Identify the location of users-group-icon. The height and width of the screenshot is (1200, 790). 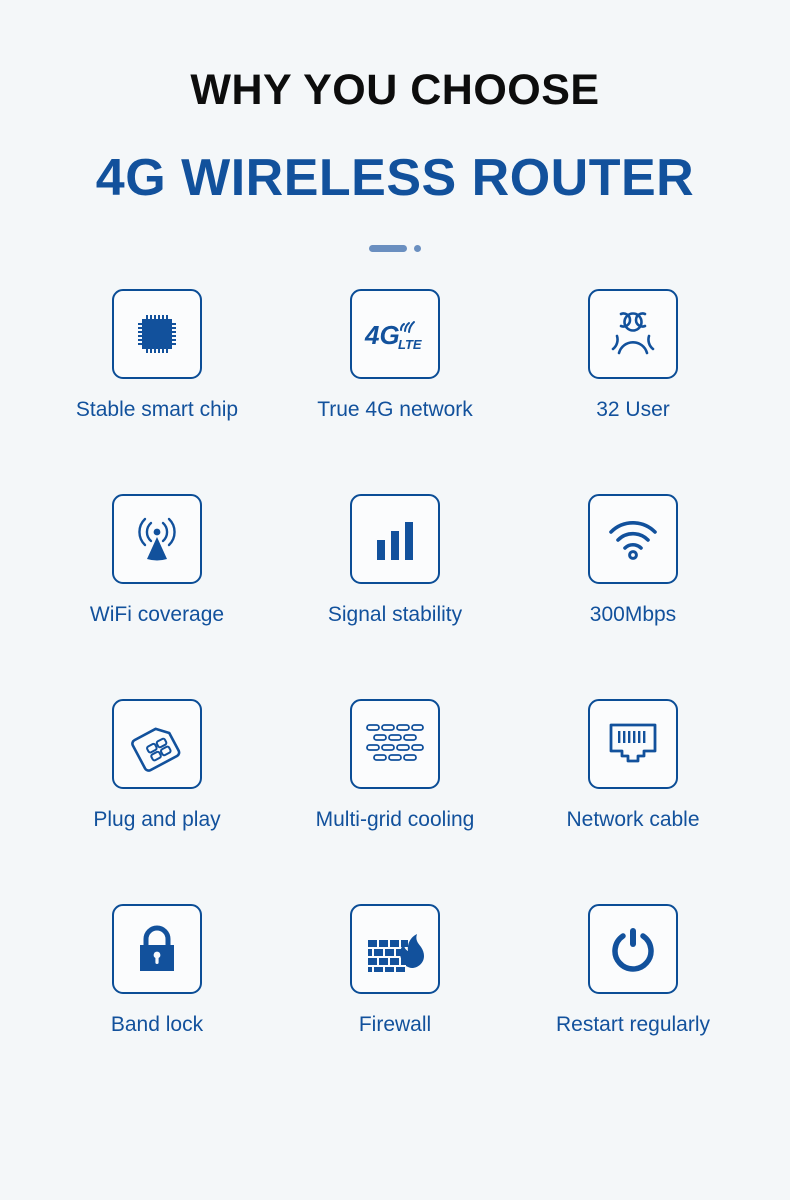
(633, 333).